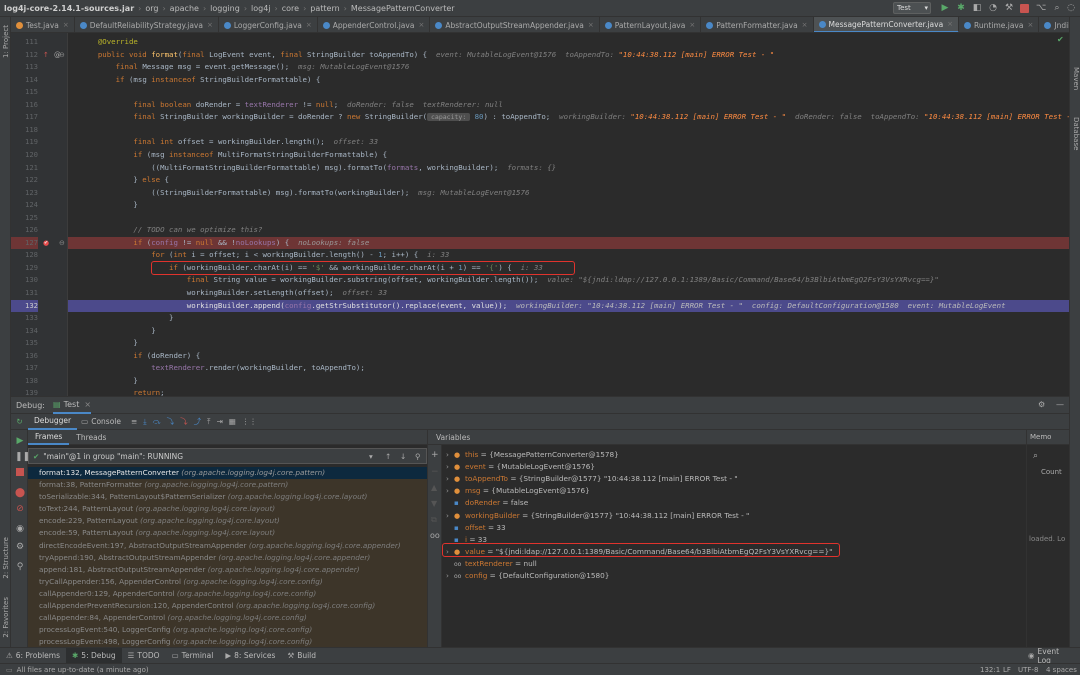 The height and width of the screenshot is (675, 1080). What do you see at coordinates (651, 24) in the screenshot?
I see `editor-tab: PatternLayout.java ×` at bounding box center [651, 24].